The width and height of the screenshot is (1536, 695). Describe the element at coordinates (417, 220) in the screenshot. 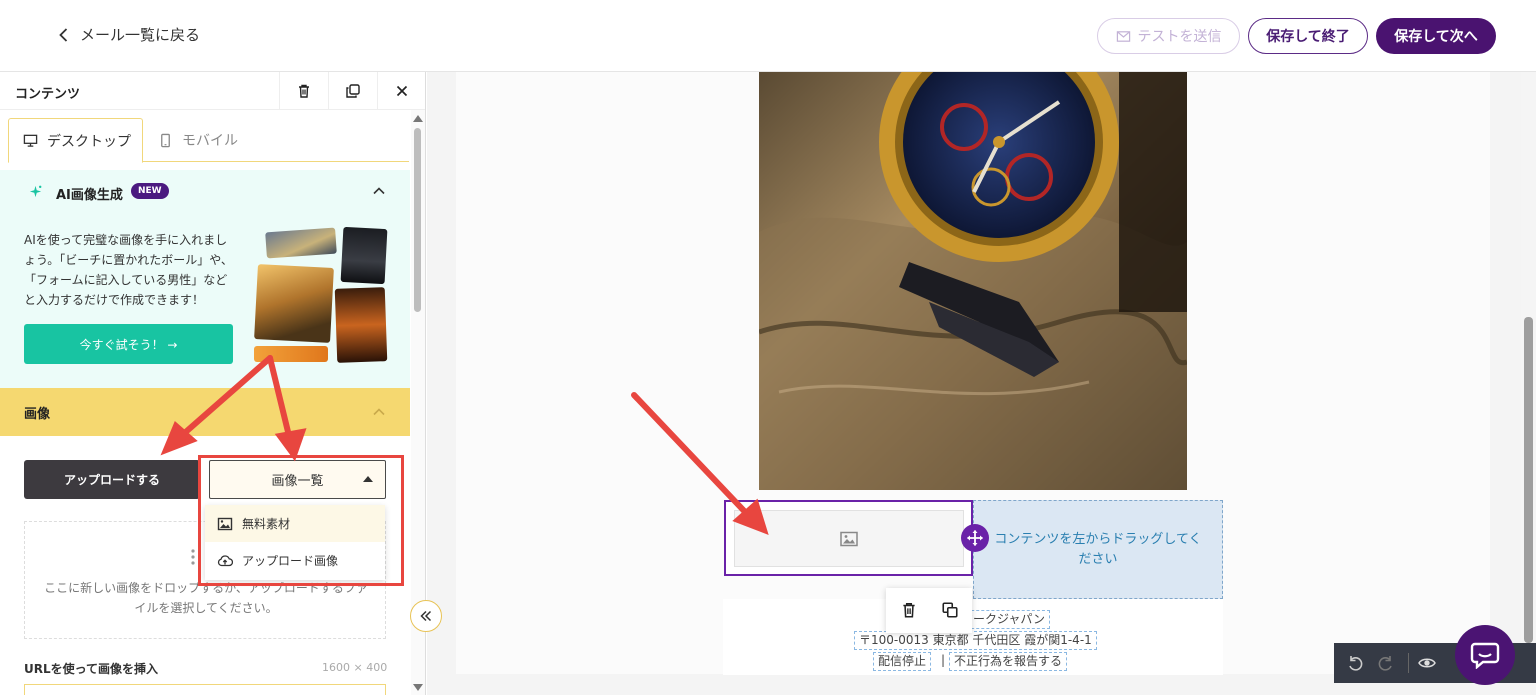

I see `panel-scroll-thumb` at that location.